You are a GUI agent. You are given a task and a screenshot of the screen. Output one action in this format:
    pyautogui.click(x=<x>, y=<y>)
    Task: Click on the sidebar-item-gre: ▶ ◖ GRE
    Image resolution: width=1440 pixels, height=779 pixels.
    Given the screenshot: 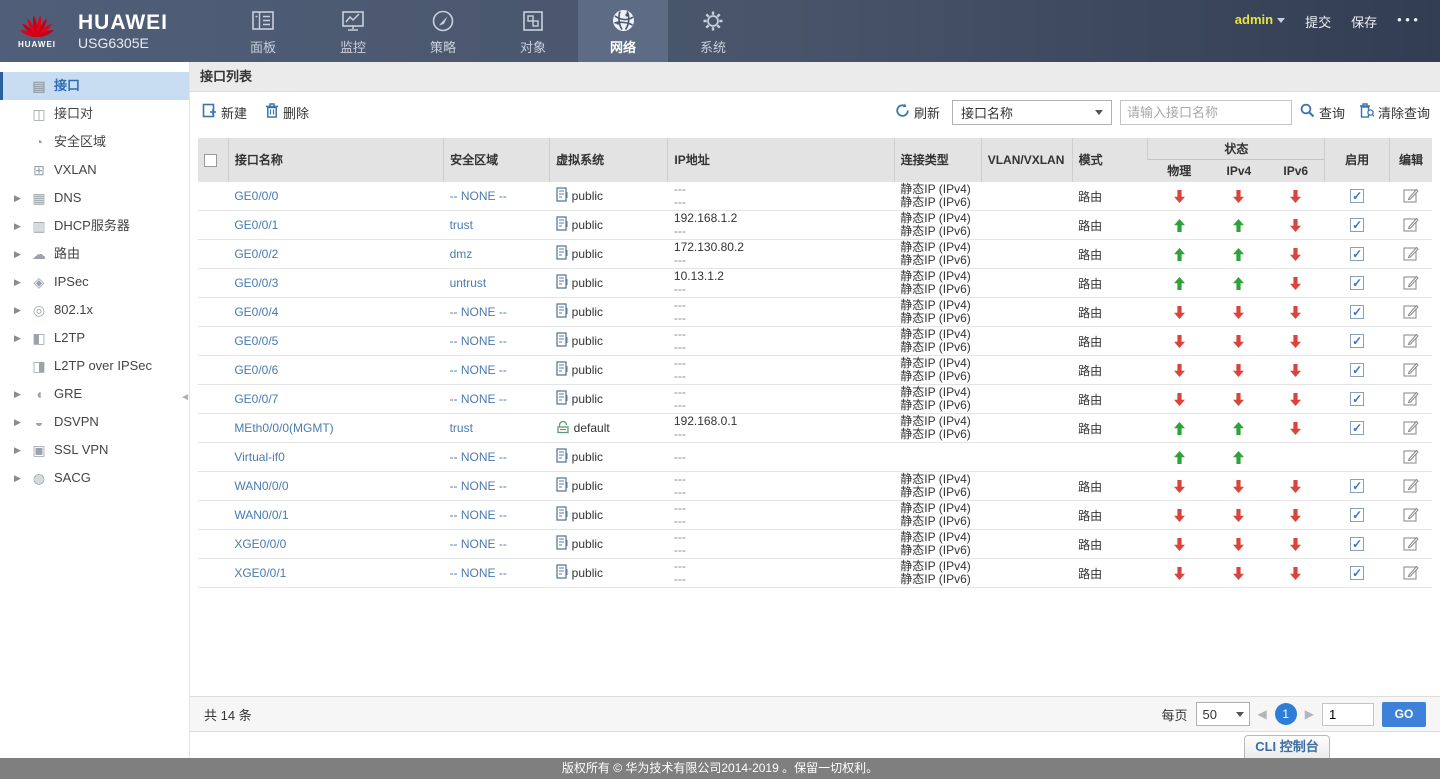 What is the action you would take?
    pyautogui.click(x=94, y=394)
    